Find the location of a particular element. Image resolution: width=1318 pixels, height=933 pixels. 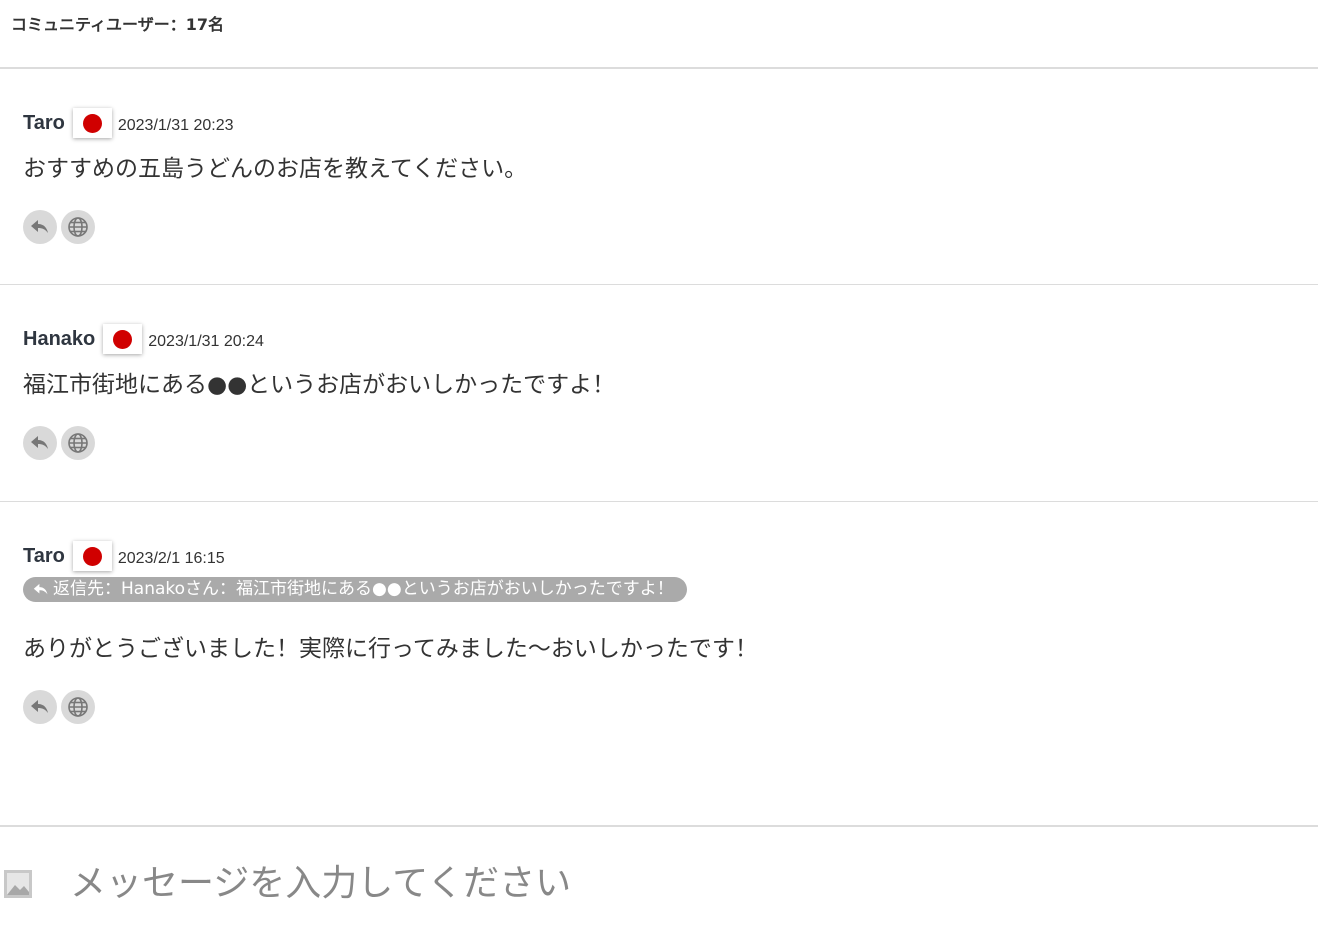

timestamp: 2023/1/31 20:24 is located at coordinates (206, 341).